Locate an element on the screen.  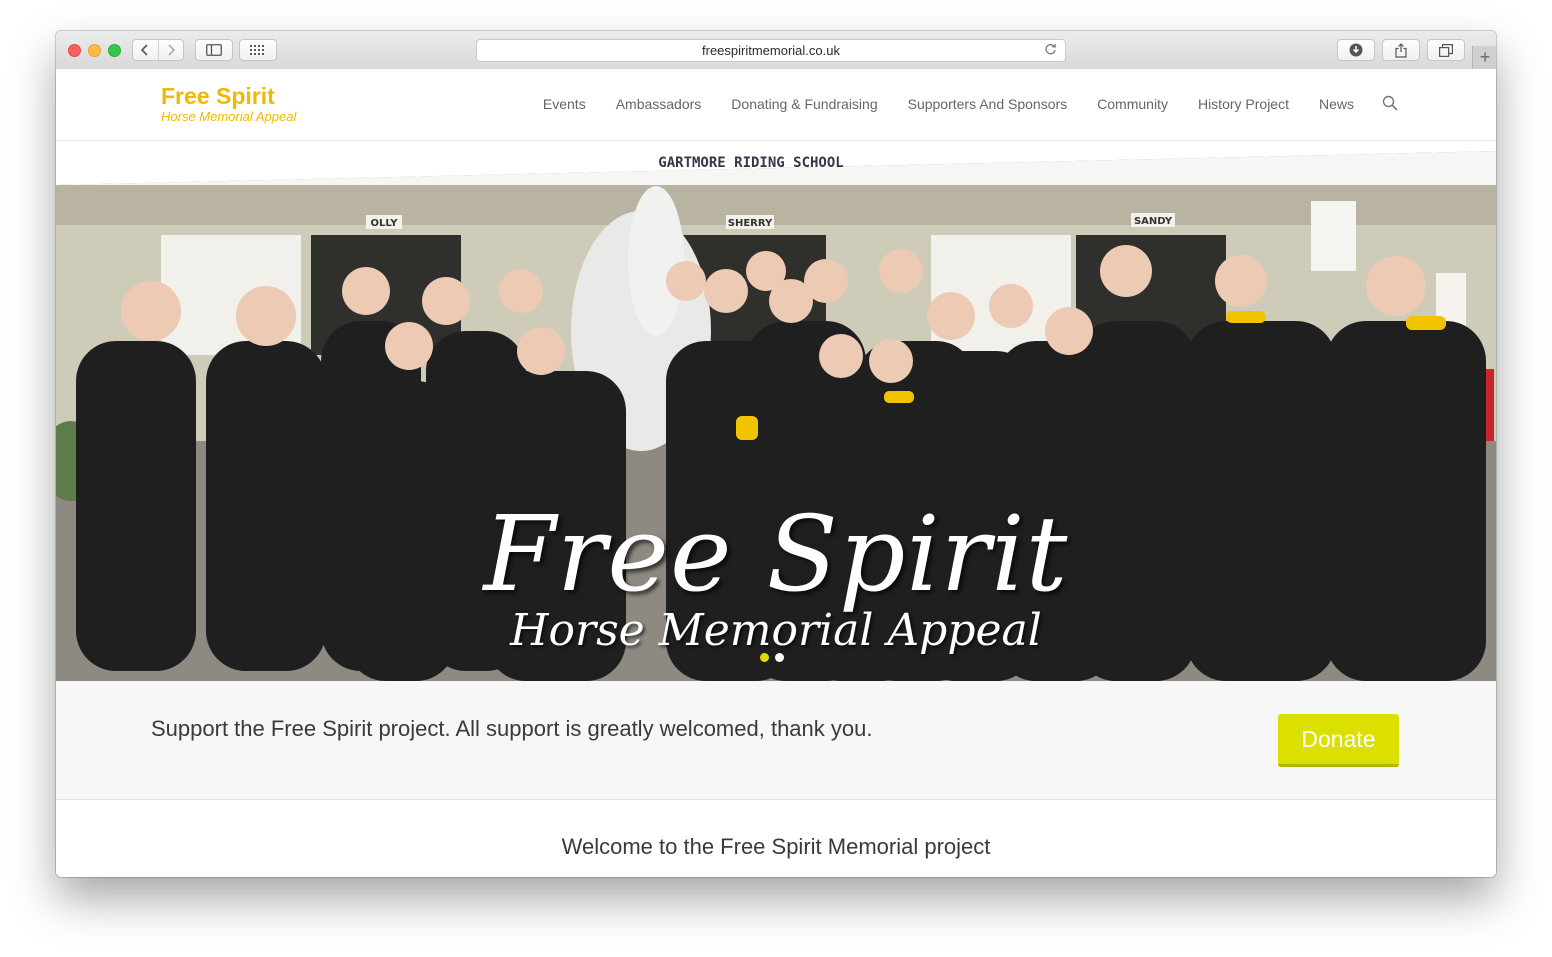
tabs-icon is located at coordinates (1446, 50).